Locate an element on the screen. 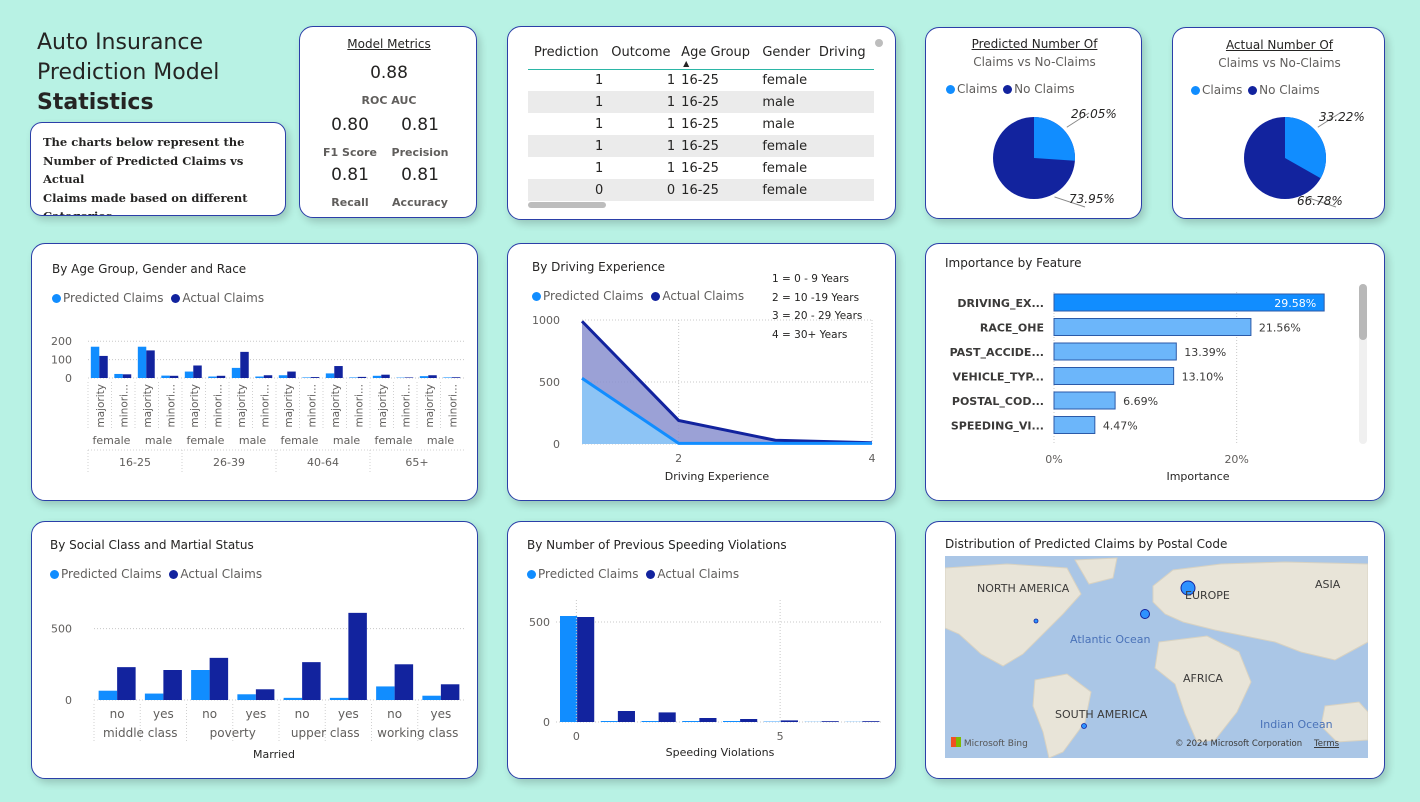  importance-value-label: 13.10% is located at coordinates (1203, 377).